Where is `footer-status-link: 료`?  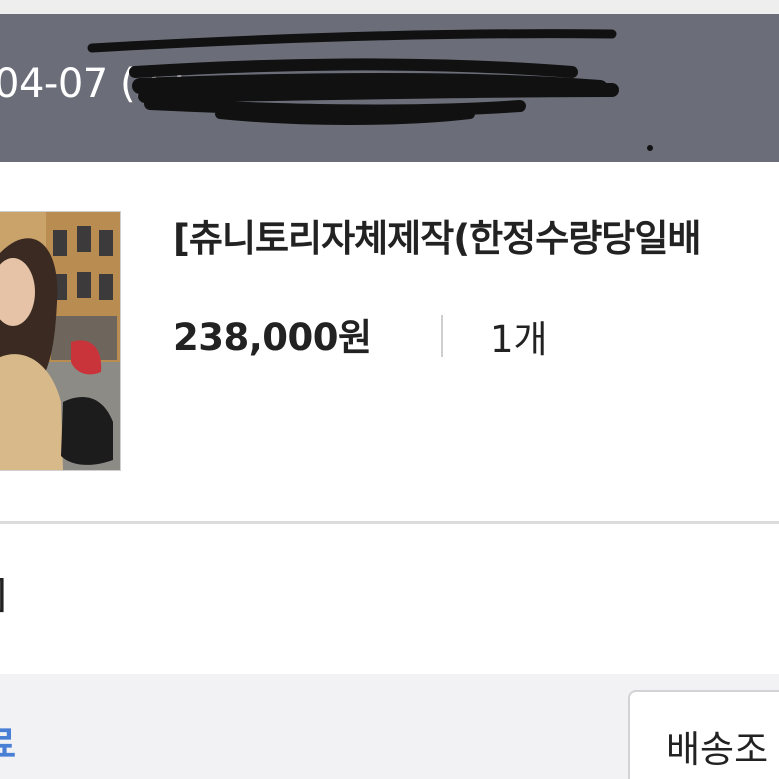
footer-status-link: 료 is located at coordinates (8, 741).